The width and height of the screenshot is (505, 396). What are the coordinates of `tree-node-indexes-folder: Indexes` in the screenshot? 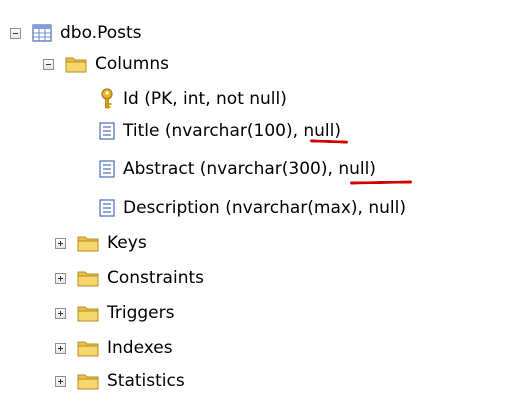 It's located at (114, 348).